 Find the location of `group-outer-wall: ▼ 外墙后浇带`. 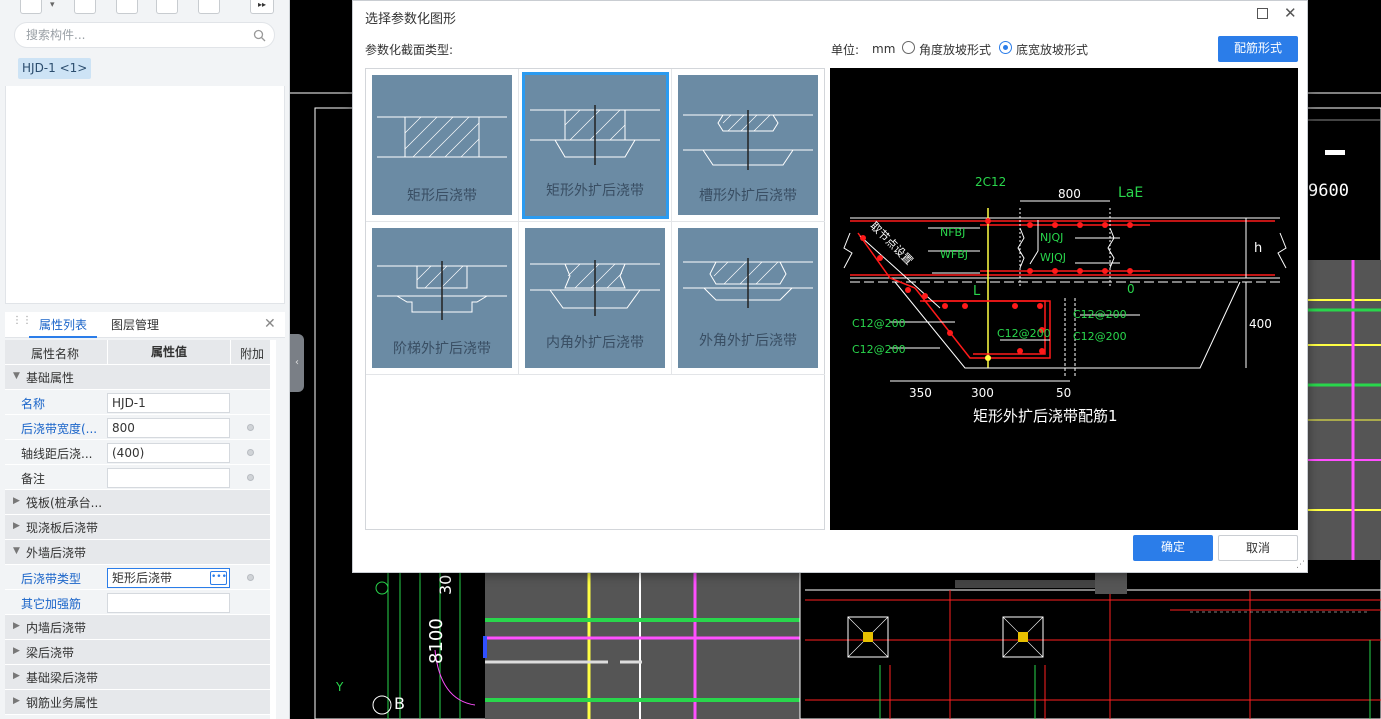

group-outer-wall: ▼ 外墙后浇带 is located at coordinates (138, 552).